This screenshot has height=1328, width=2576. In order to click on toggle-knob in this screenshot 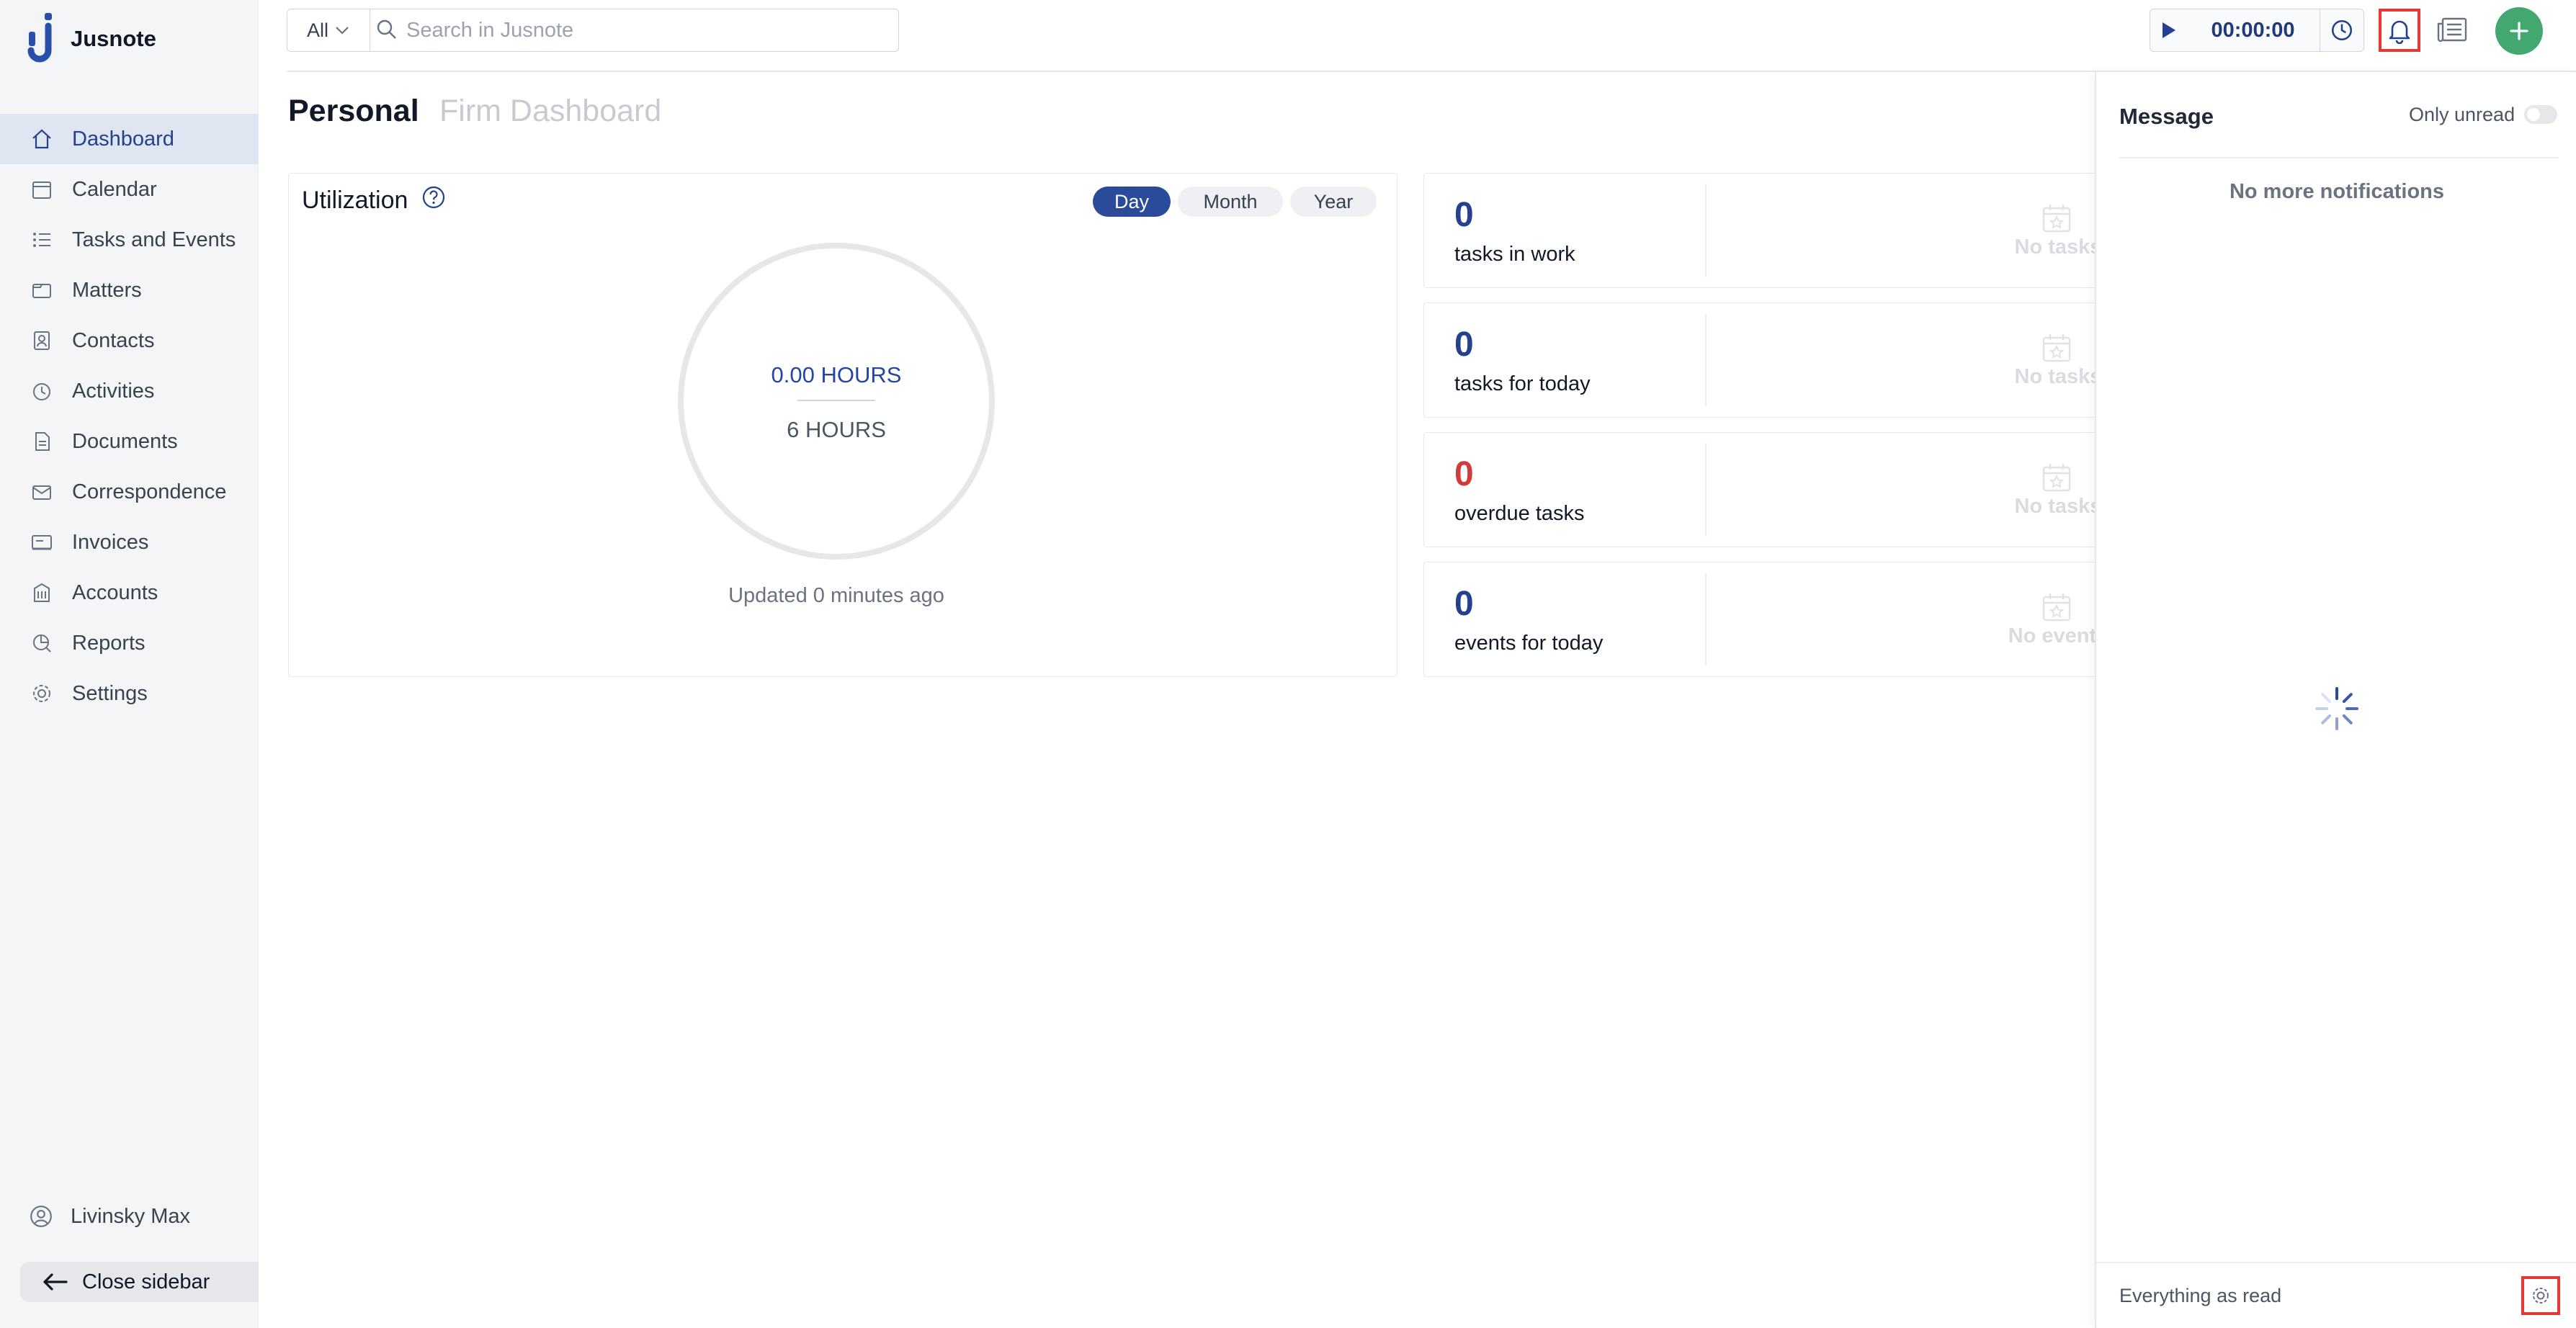, I will do `click(2533, 114)`.